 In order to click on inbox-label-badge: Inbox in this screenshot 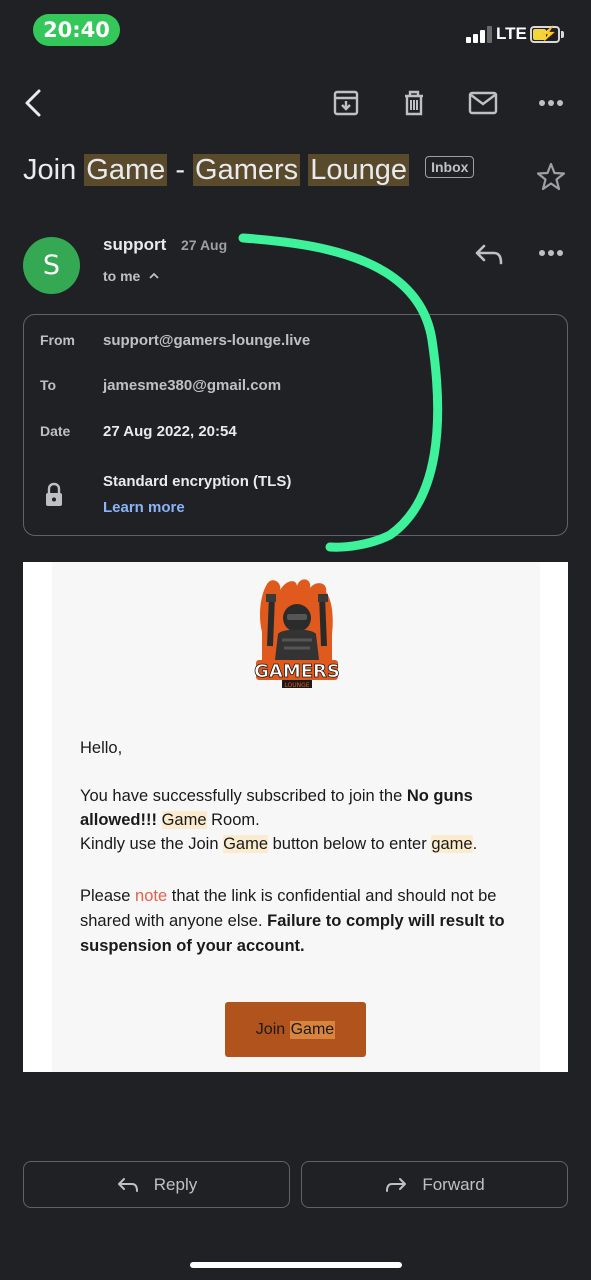, I will do `click(450, 167)`.